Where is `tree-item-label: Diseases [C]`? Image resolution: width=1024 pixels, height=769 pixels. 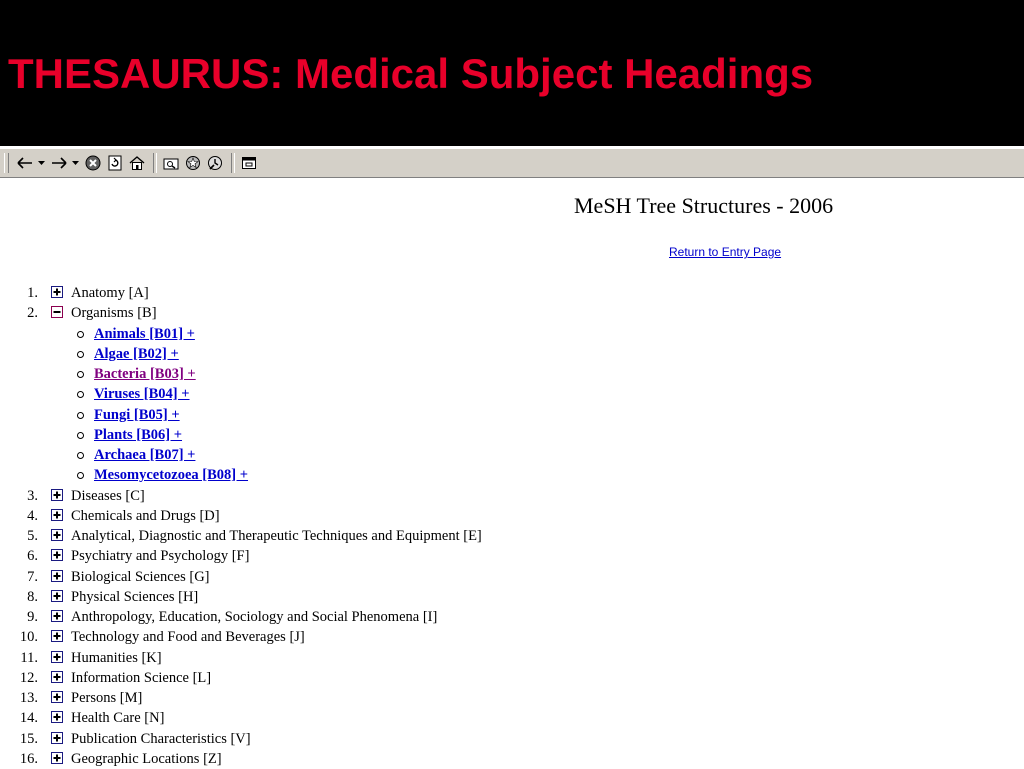 tree-item-label: Diseases [C] is located at coordinates (108, 495).